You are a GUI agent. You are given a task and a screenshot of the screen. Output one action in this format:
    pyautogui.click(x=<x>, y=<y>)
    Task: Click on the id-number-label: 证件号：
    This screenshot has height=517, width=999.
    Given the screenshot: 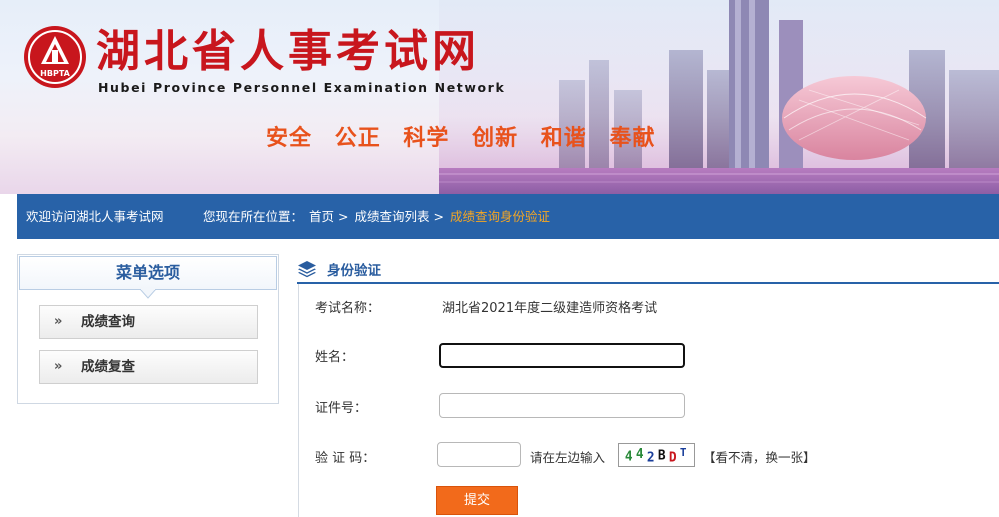 What is the action you would take?
    pyautogui.click(x=341, y=408)
    